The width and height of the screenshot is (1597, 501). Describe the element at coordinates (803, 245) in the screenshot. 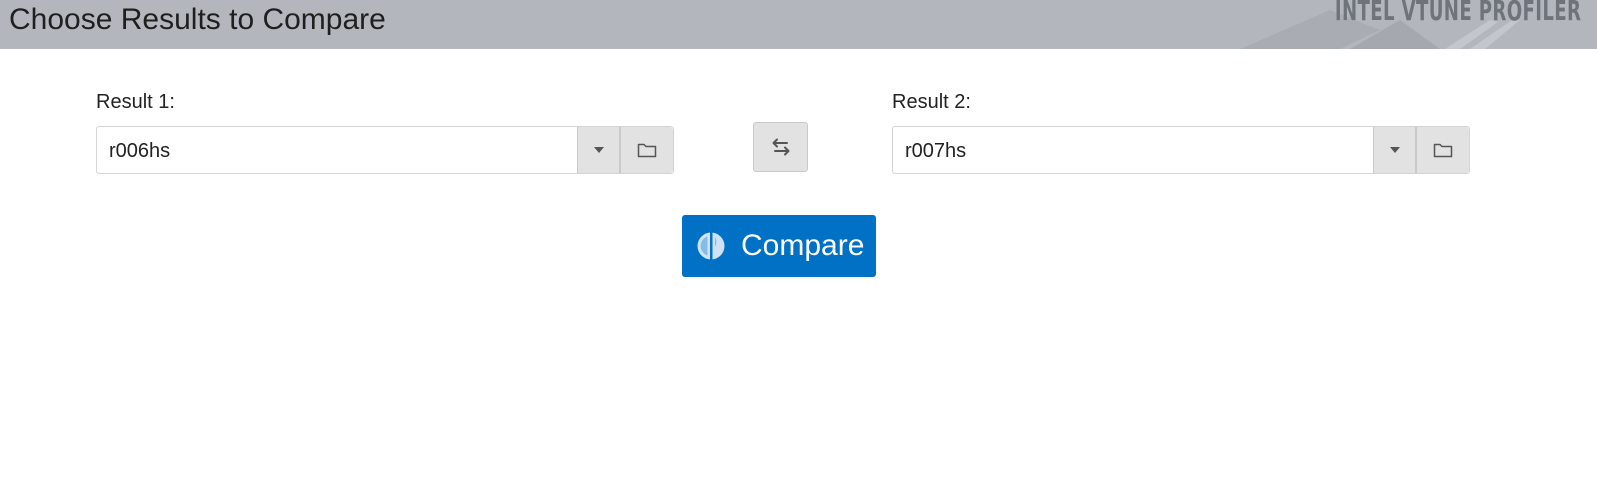

I see `compare-button-label: Compare` at that location.